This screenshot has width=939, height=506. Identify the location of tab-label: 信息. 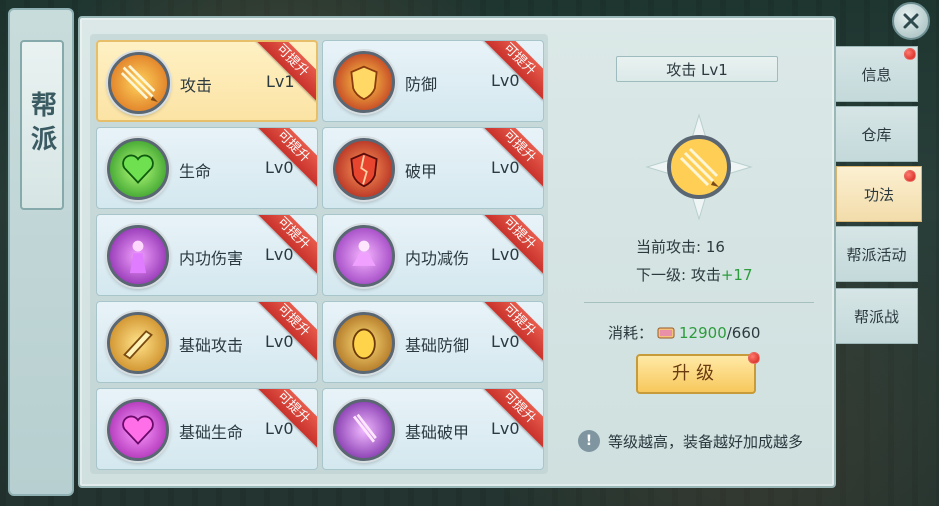
(876, 74).